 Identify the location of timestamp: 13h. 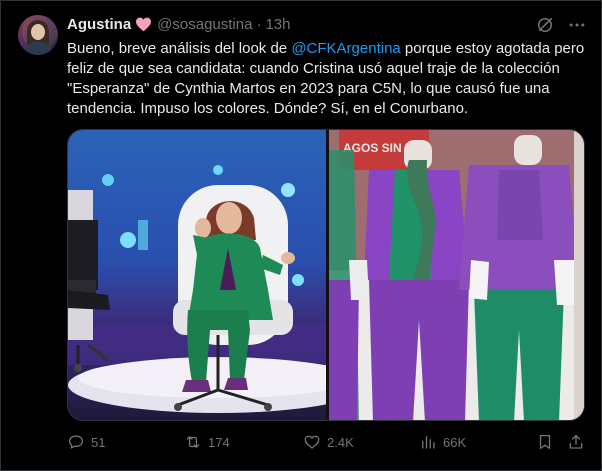
(277, 24).